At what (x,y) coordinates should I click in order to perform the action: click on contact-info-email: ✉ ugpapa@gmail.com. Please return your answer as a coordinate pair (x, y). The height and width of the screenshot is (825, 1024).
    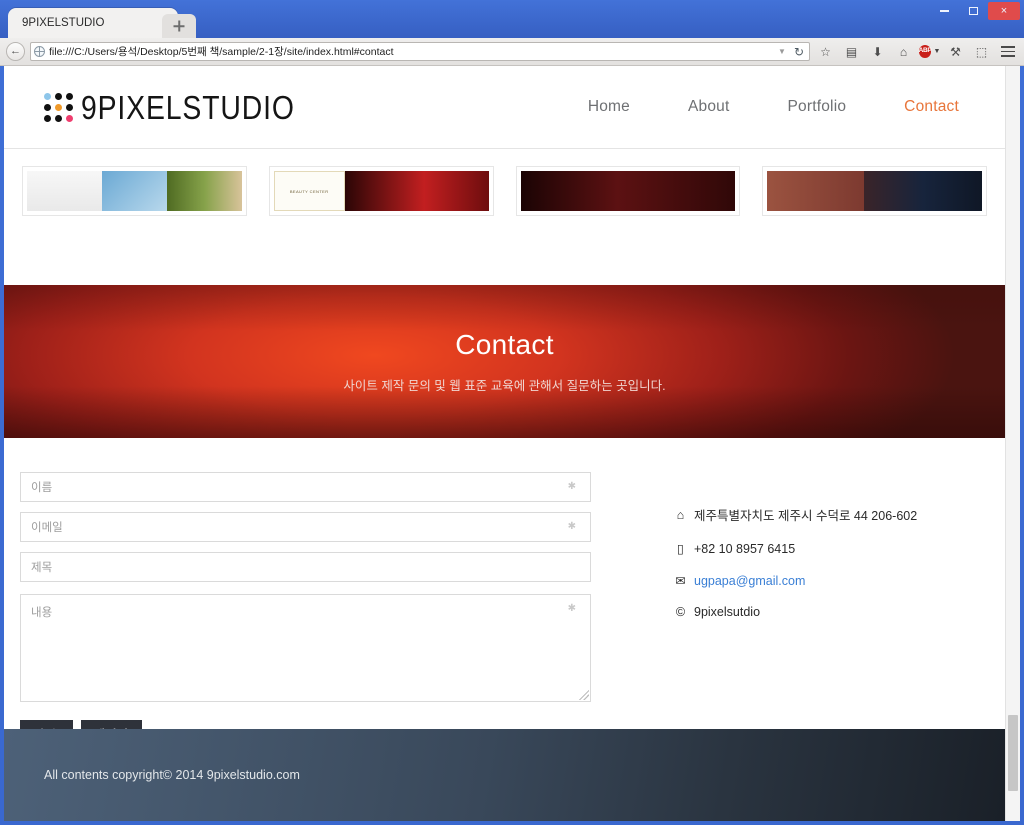
    Looking at the image, I should click on (819, 581).